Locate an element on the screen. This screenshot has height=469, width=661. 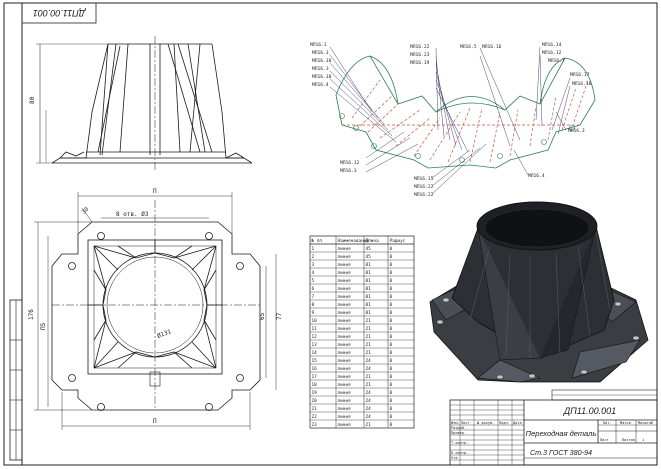
tb-col-docnum: № докум. is located at coordinates (485, 423).